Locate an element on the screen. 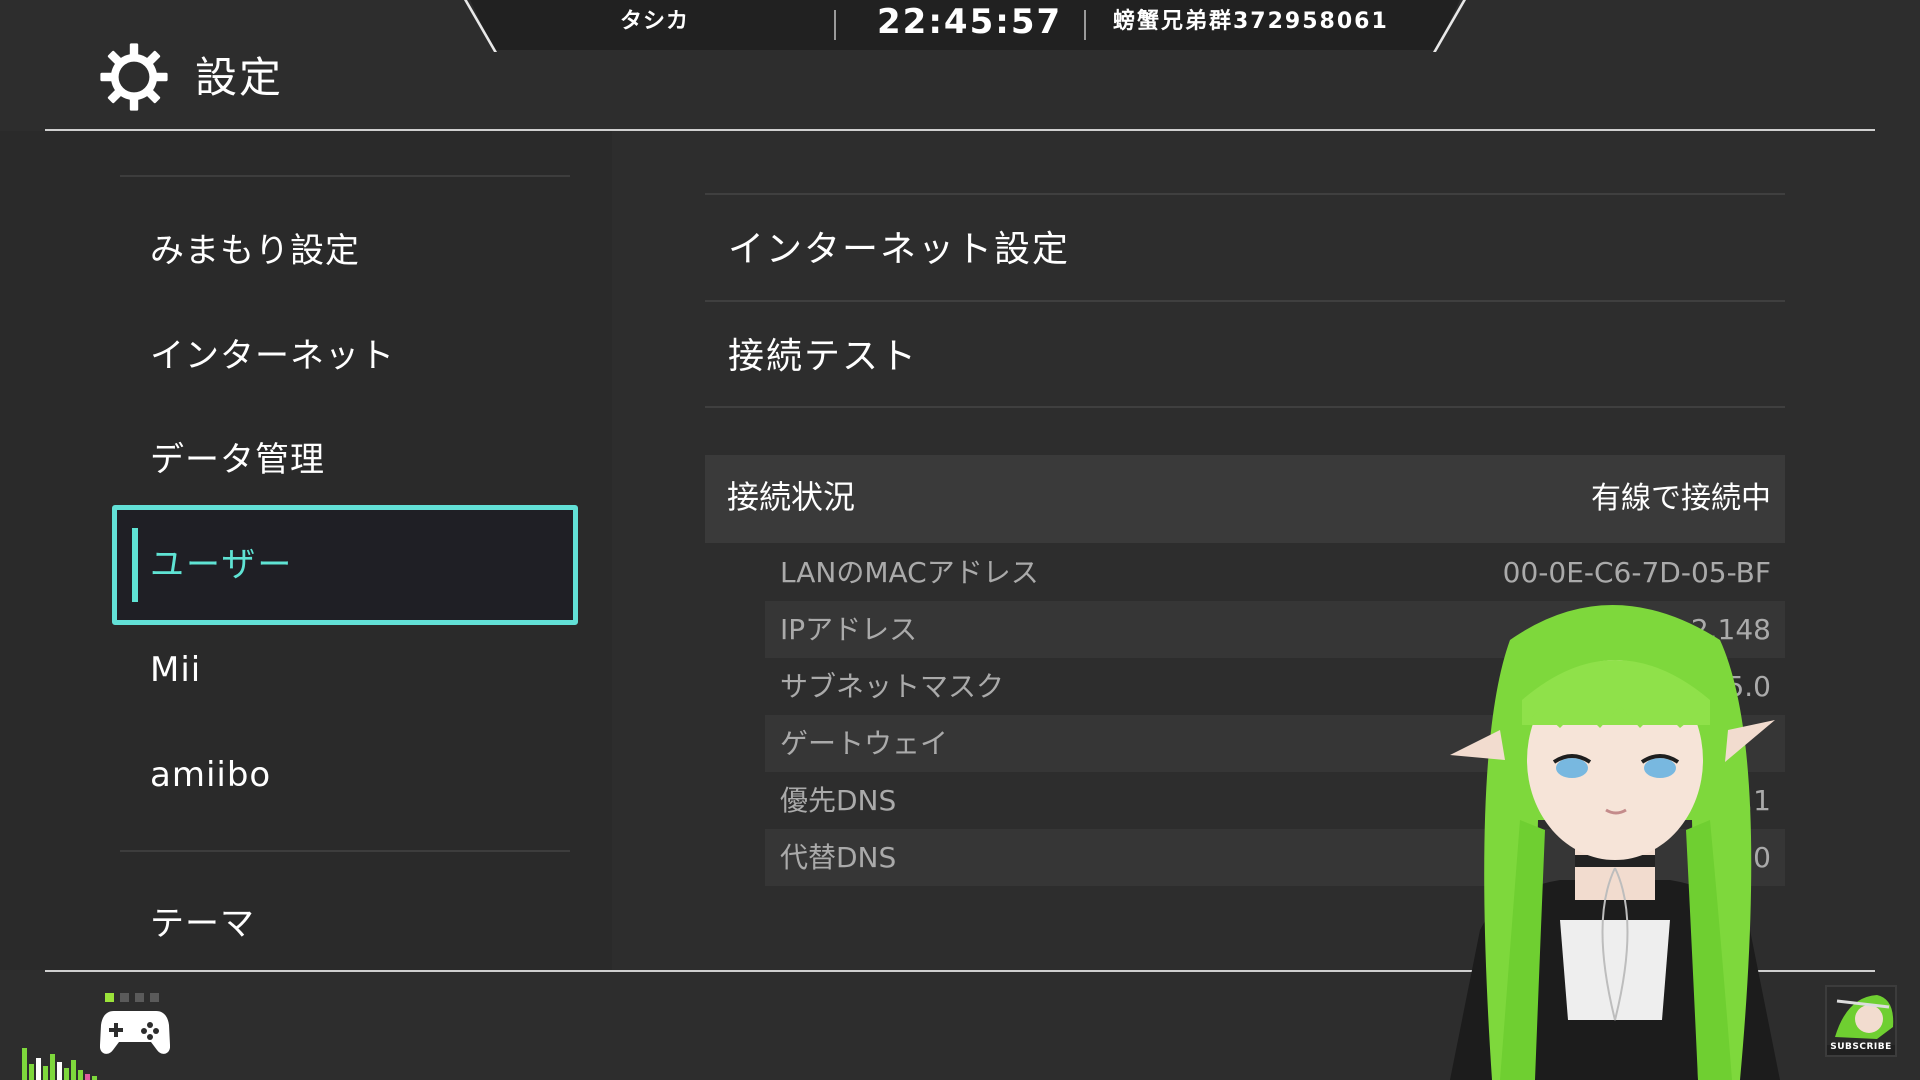 Image resolution: width=1920 pixels, height=1080 pixels. sidebar-item-internet: インターネット is located at coordinates (272, 356).